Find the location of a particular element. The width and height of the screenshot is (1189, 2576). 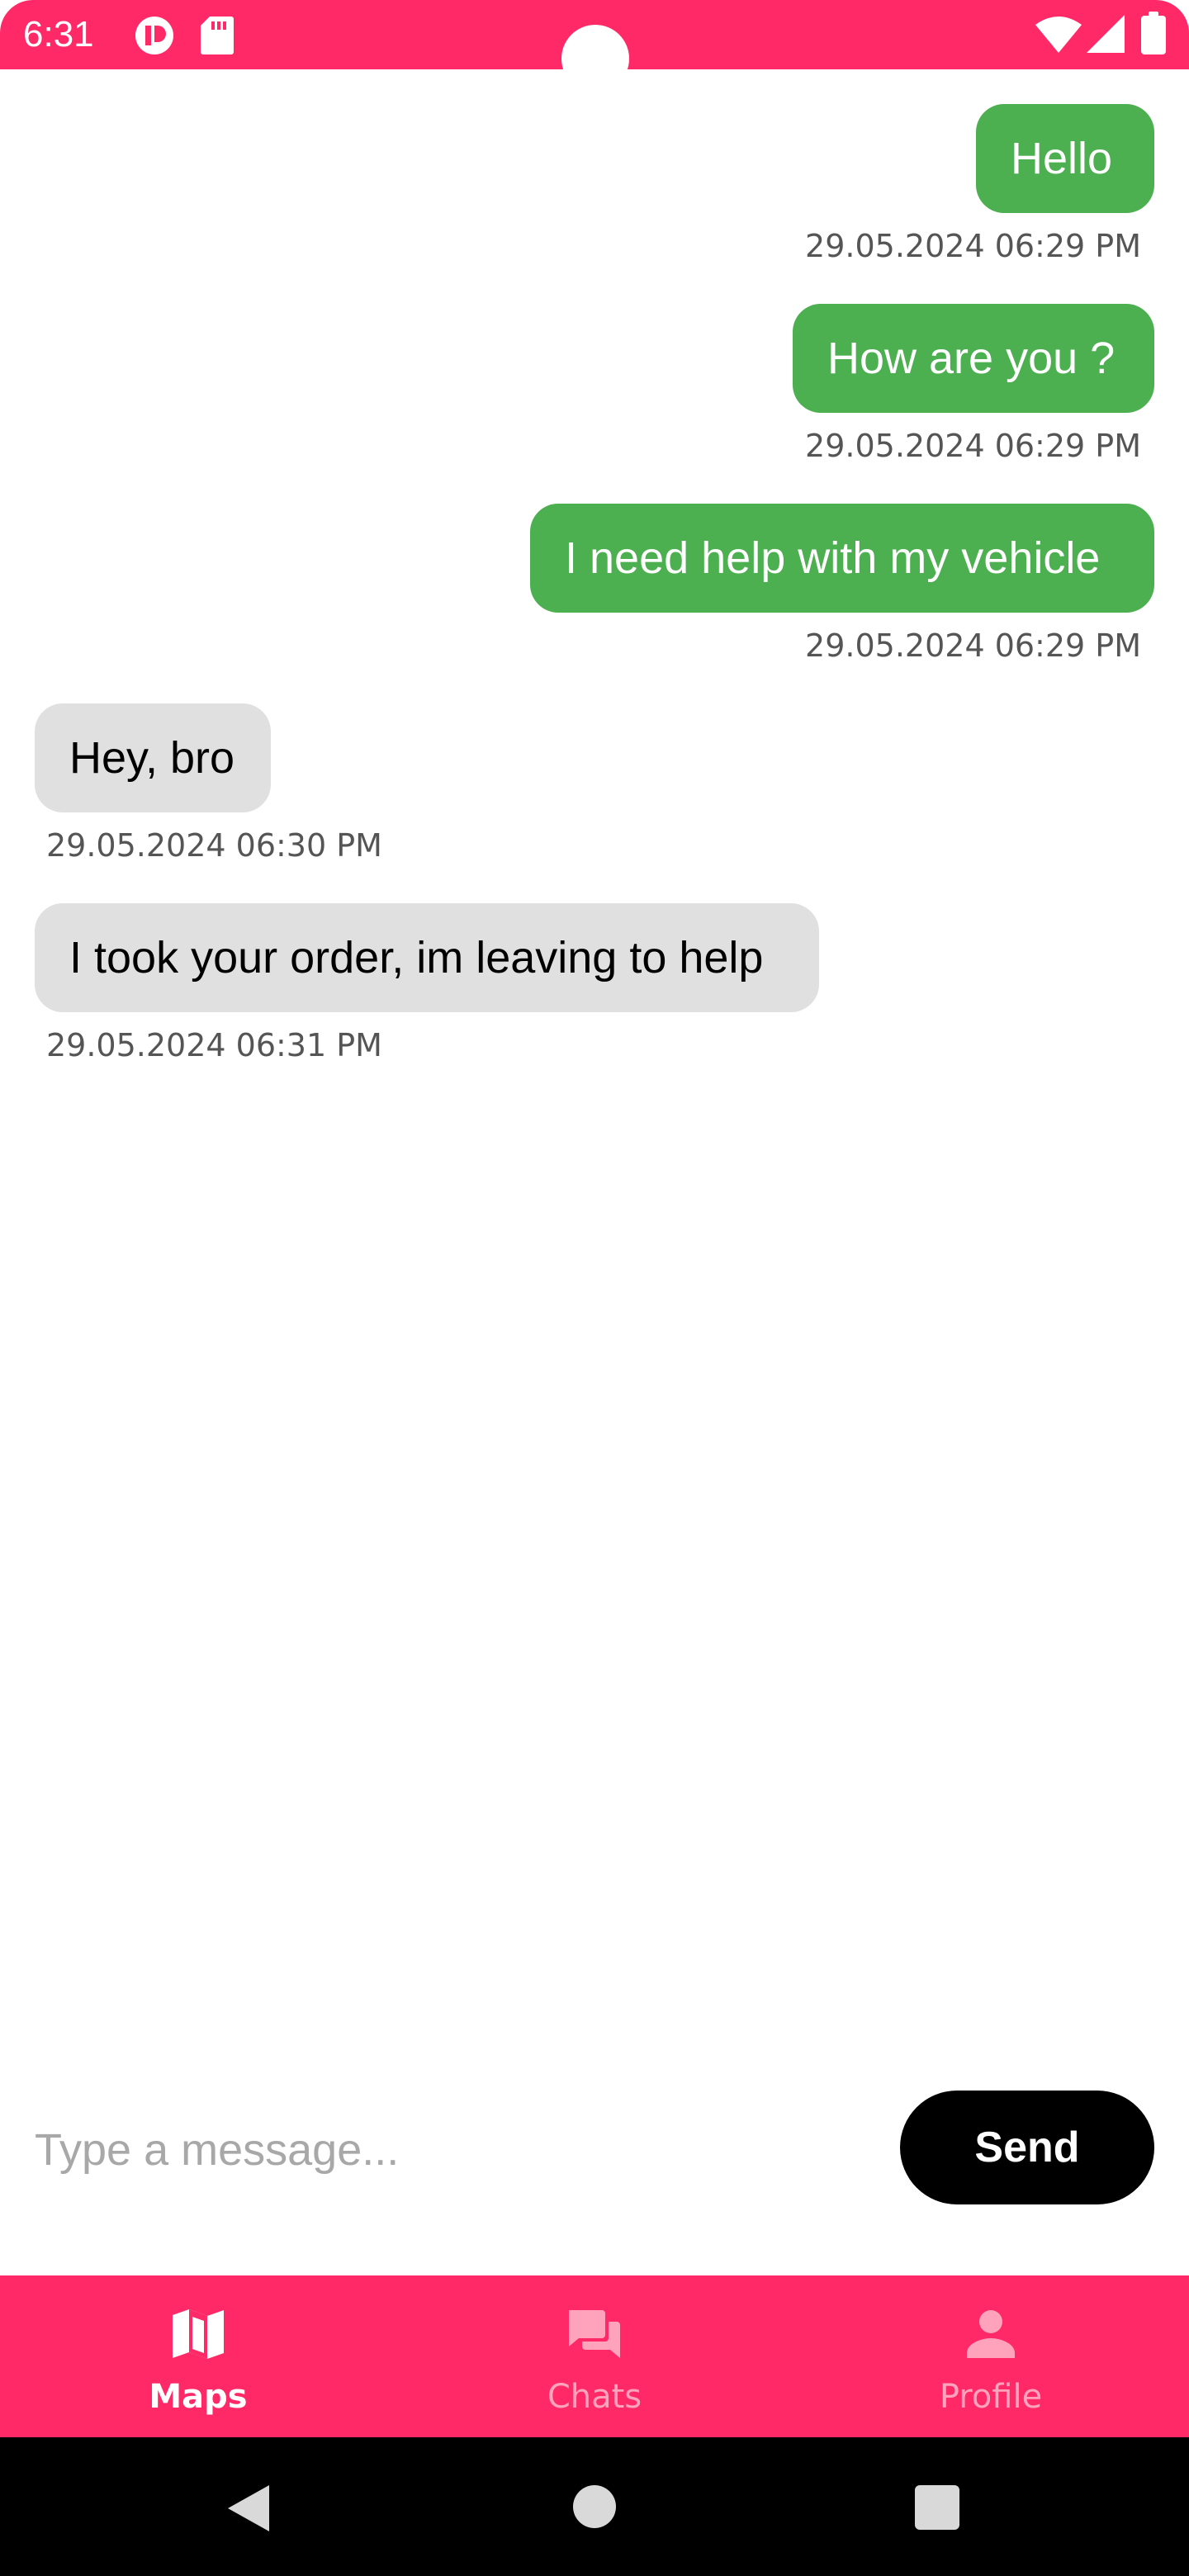

message-bubble-outgoing: How are you ? is located at coordinates (973, 358).